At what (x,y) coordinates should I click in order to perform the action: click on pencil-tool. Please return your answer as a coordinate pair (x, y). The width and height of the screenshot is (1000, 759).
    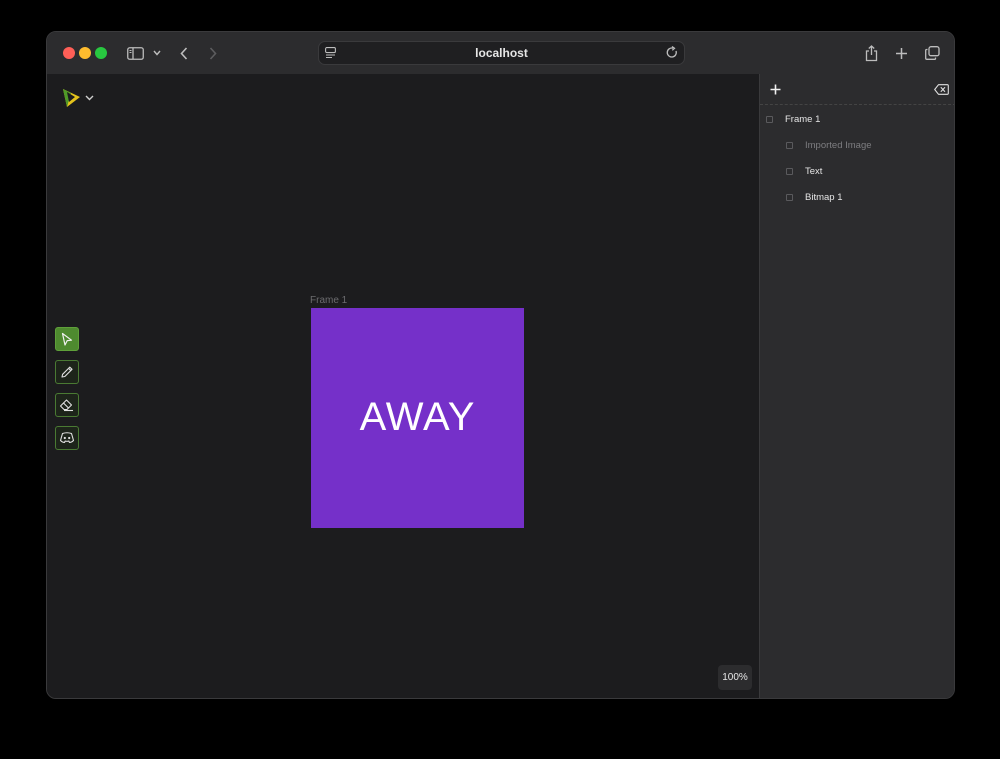
    Looking at the image, I should click on (67, 372).